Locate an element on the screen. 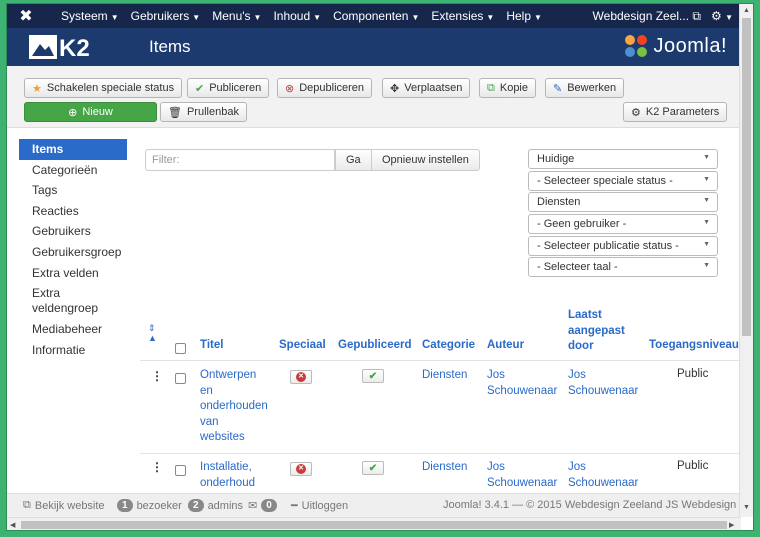  visitors-label: bezoeker is located at coordinates (159, 505).